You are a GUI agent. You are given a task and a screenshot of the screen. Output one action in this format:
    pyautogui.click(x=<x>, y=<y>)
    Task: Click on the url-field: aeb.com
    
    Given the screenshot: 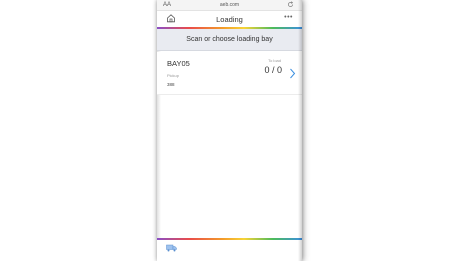 What is the action you would take?
    pyautogui.click(x=229, y=5)
    